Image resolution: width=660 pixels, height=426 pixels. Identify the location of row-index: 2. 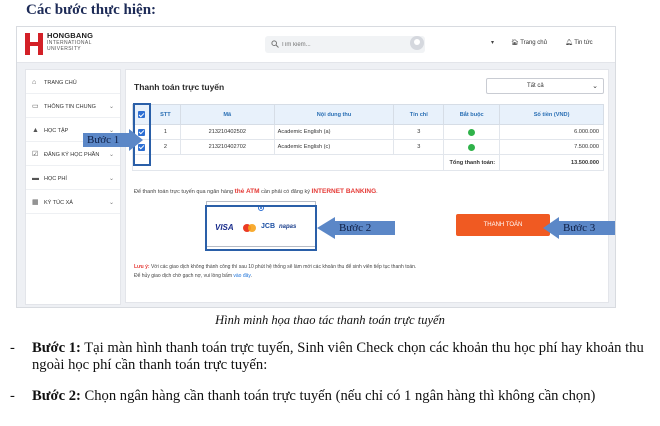
(165, 147).